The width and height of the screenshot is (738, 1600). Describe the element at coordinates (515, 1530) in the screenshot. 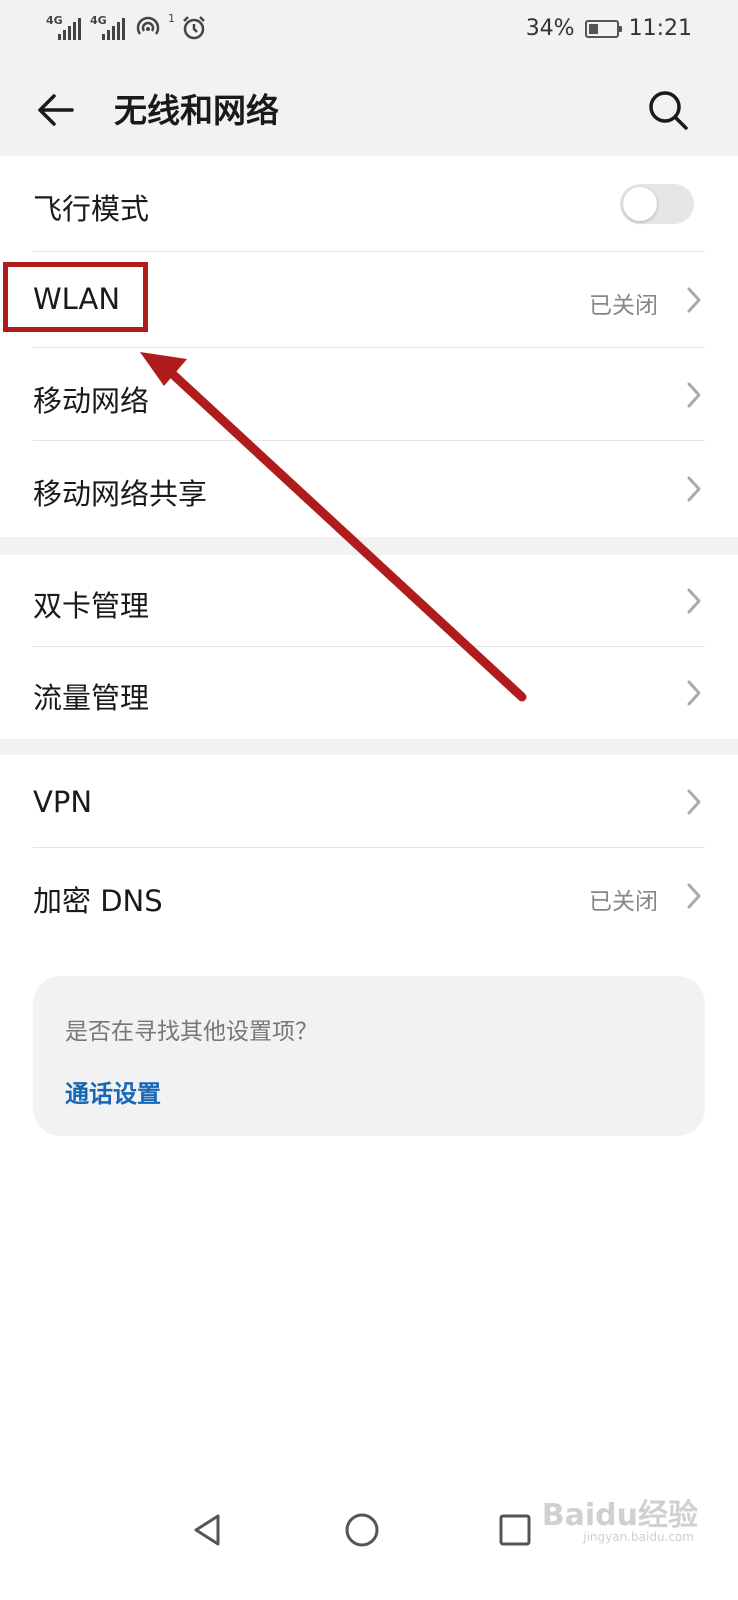

I see `square-recents-icon` at that location.